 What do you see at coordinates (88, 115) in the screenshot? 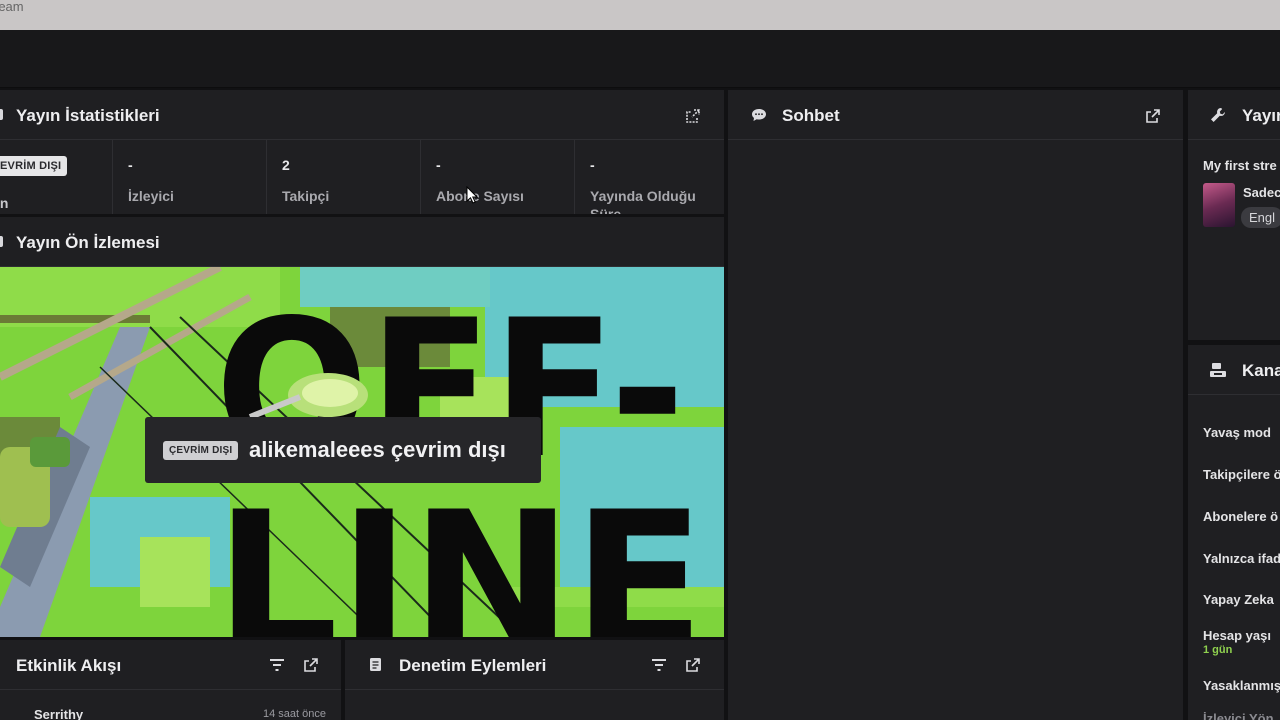
I see `stream-stats-title: Yayın İstatistikleri` at bounding box center [88, 115].